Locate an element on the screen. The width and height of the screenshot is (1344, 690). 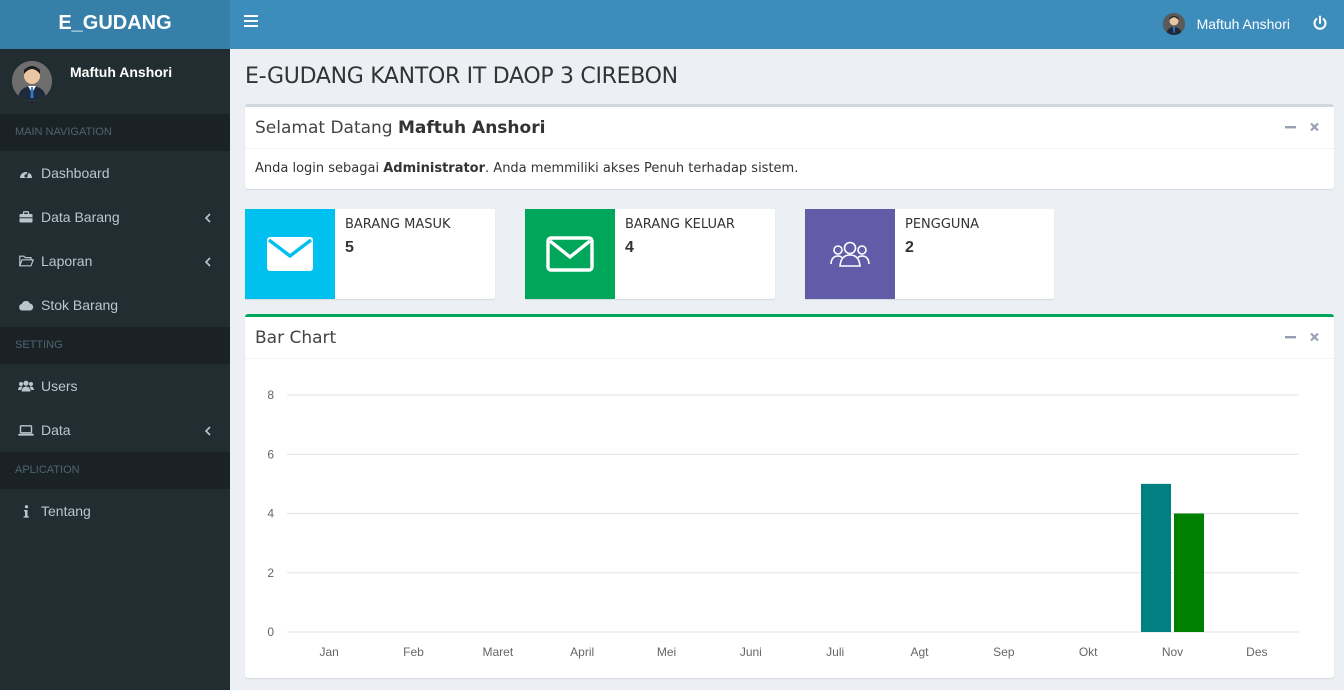
sidebar-item-label: Laporan is located at coordinates (67, 261).